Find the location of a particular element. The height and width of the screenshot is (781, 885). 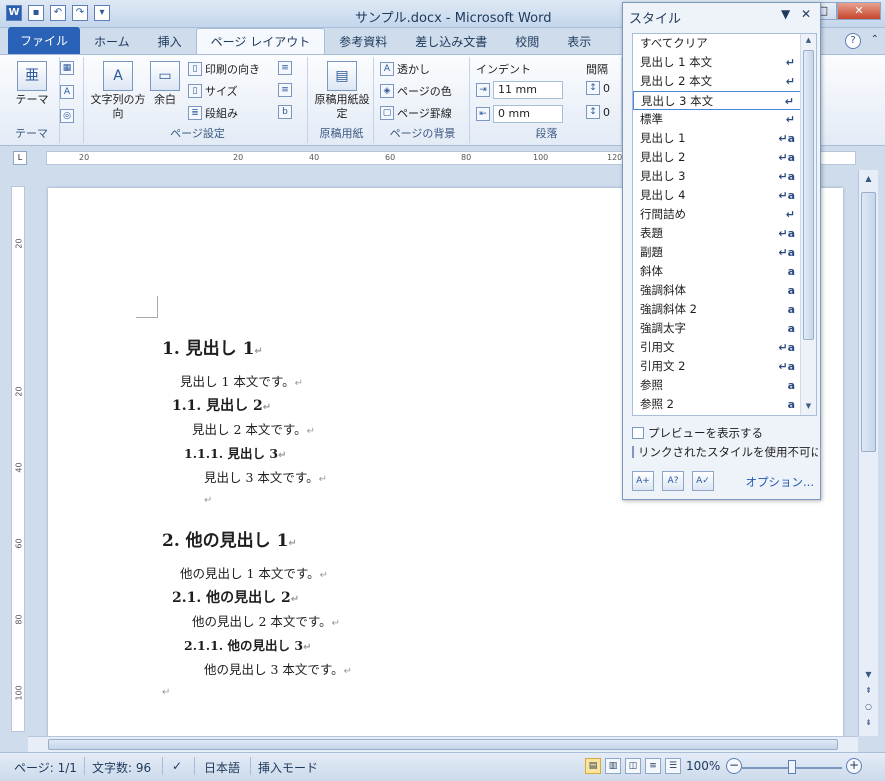

theme-colors-icon: ▦ is located at coordinates (67, 68).